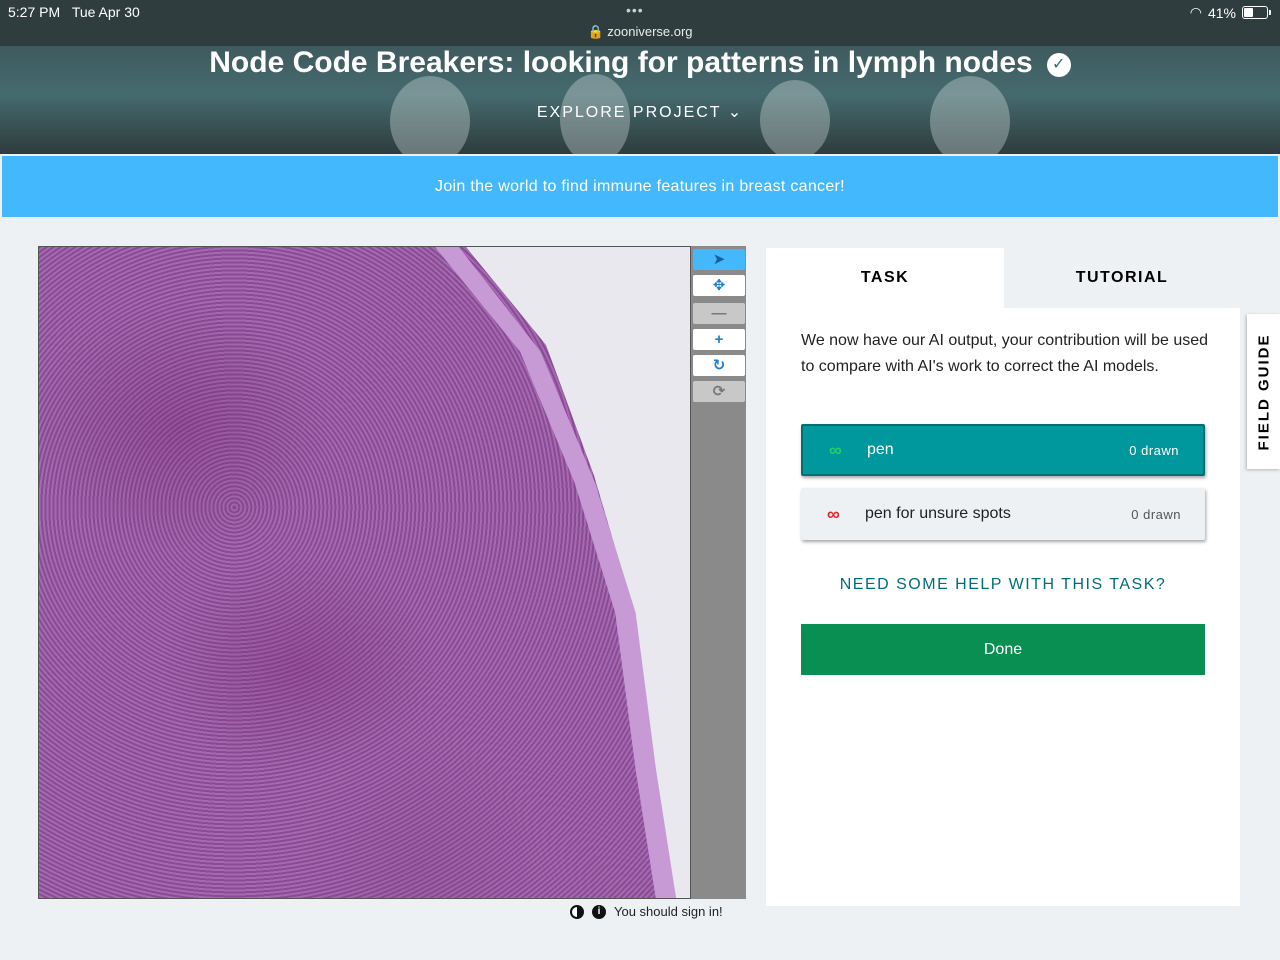 The height and width of the screenshot is (960, 1280). What do you see at coordinates (1256, 12) in the screenshot?
I see `battery-icon` at bounding box center [1256, 12].